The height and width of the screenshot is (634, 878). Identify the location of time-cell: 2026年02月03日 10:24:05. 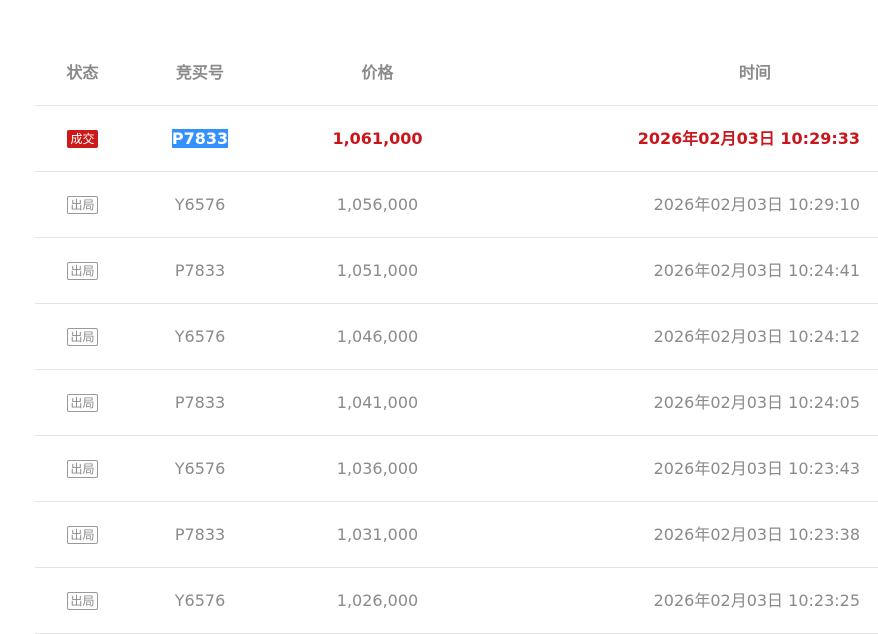
(756, 402).